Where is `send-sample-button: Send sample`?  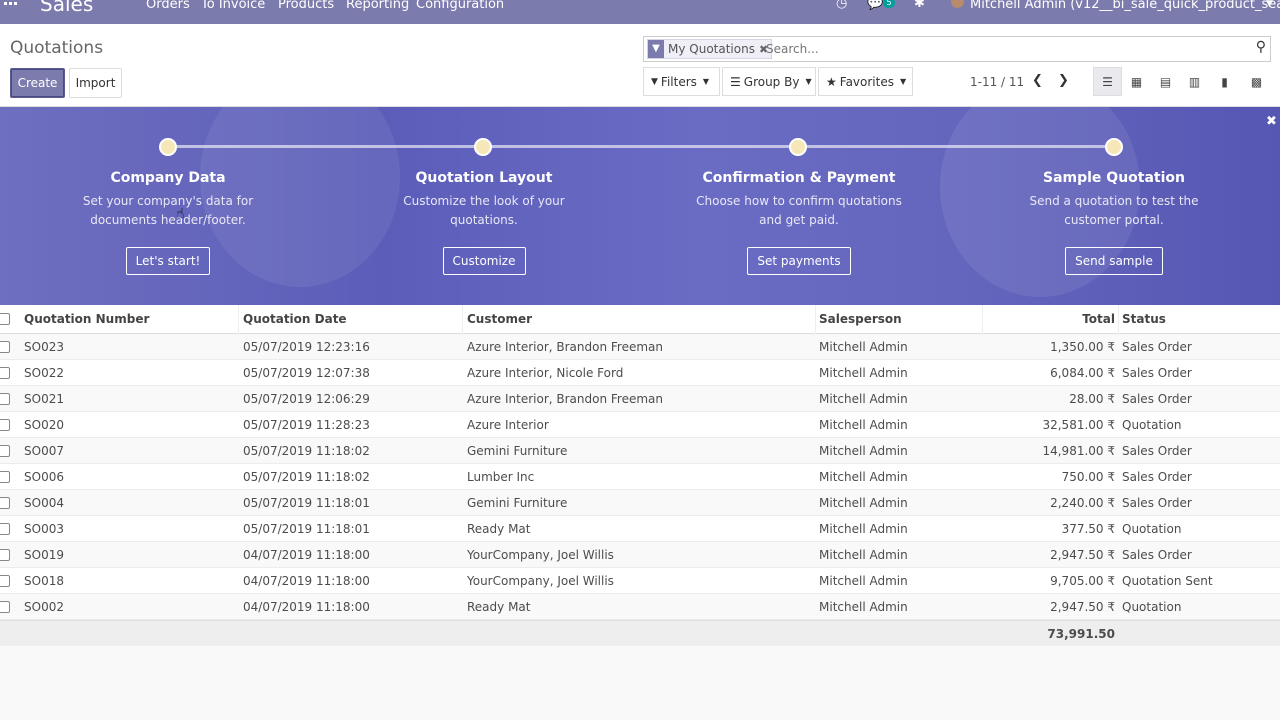 send-sample-button: Send sample is located at coordinates (1114, 261).